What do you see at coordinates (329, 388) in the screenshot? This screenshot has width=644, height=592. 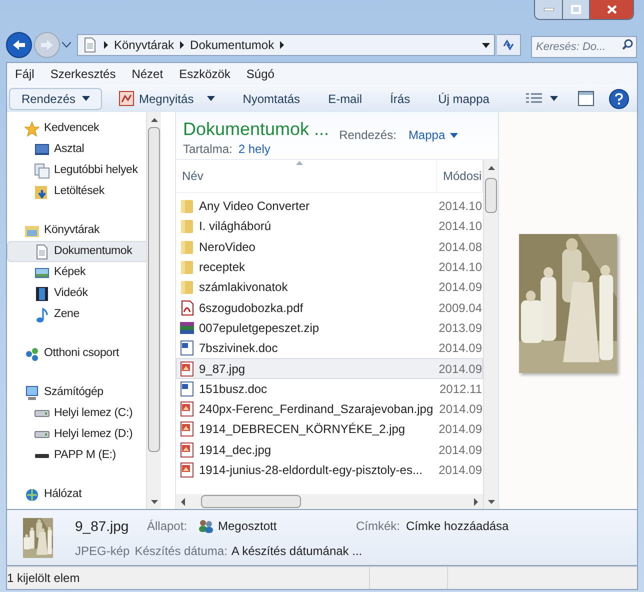 I see `file-row: 151busz.doc 2012.11` at bounding box center [329, 388].